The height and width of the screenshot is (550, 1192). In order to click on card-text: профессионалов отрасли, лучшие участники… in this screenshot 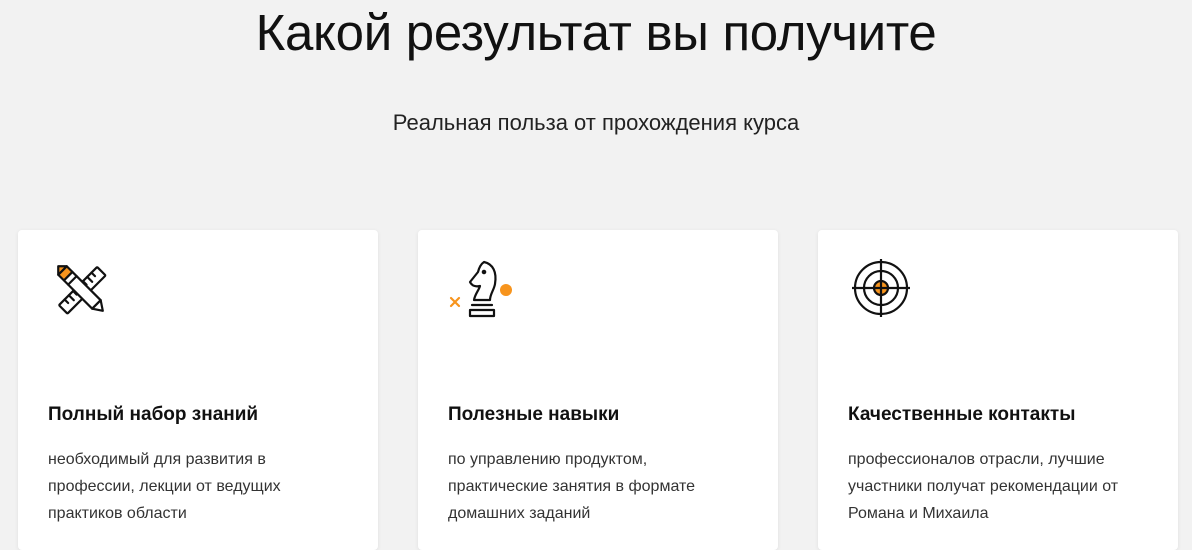, I will do `click(983, 486)`.